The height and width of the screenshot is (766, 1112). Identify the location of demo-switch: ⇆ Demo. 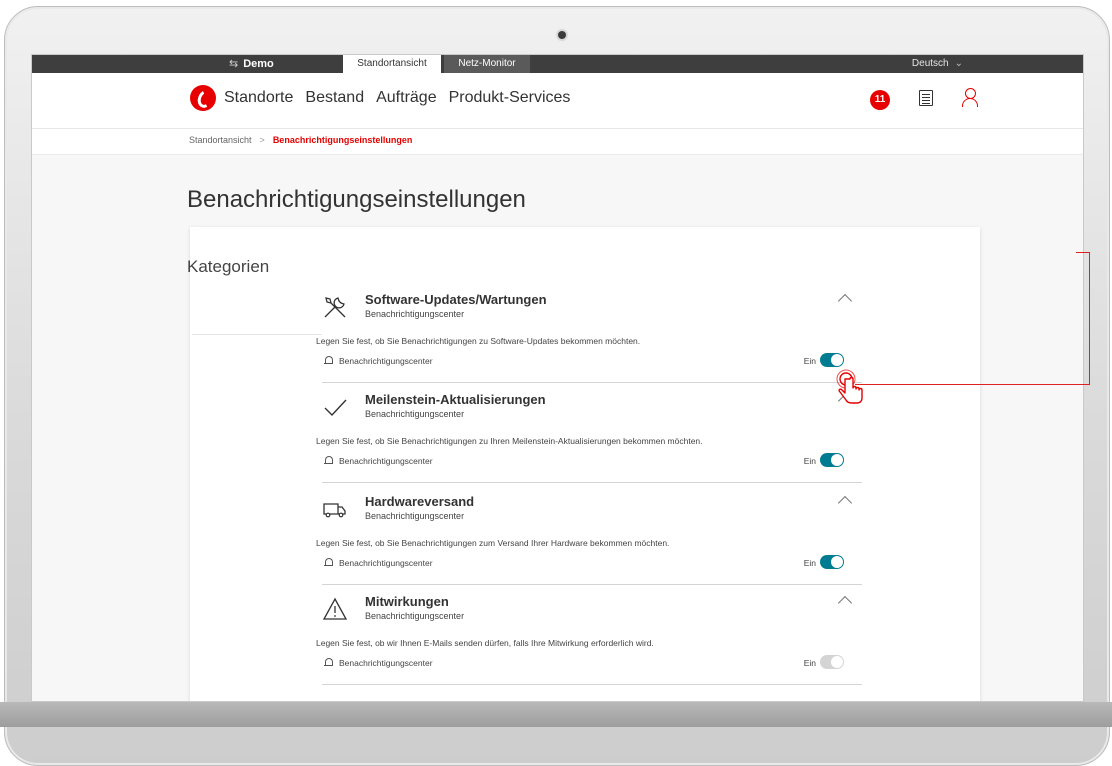
(251, 64).